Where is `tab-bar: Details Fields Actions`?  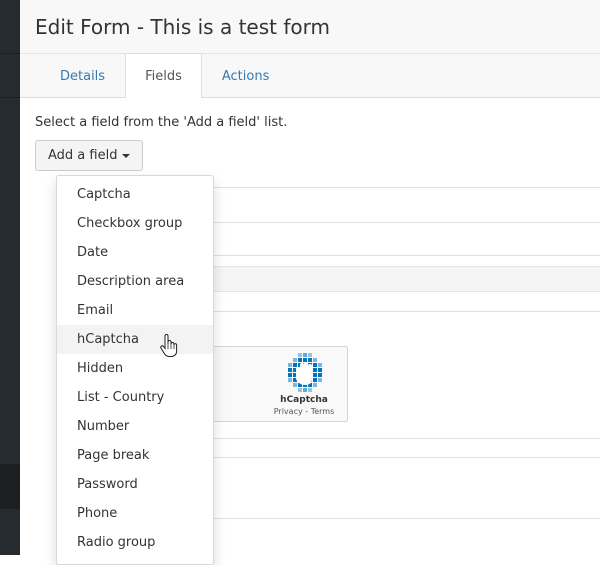 tab-bar: Details Fields Actions is located at coordinates (310, 75).